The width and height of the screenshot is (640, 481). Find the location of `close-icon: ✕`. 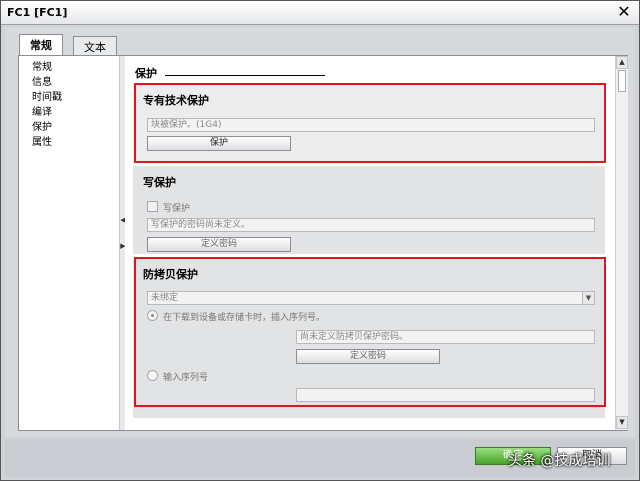

close-icon: ✕ is located at coordinates (624, 12).